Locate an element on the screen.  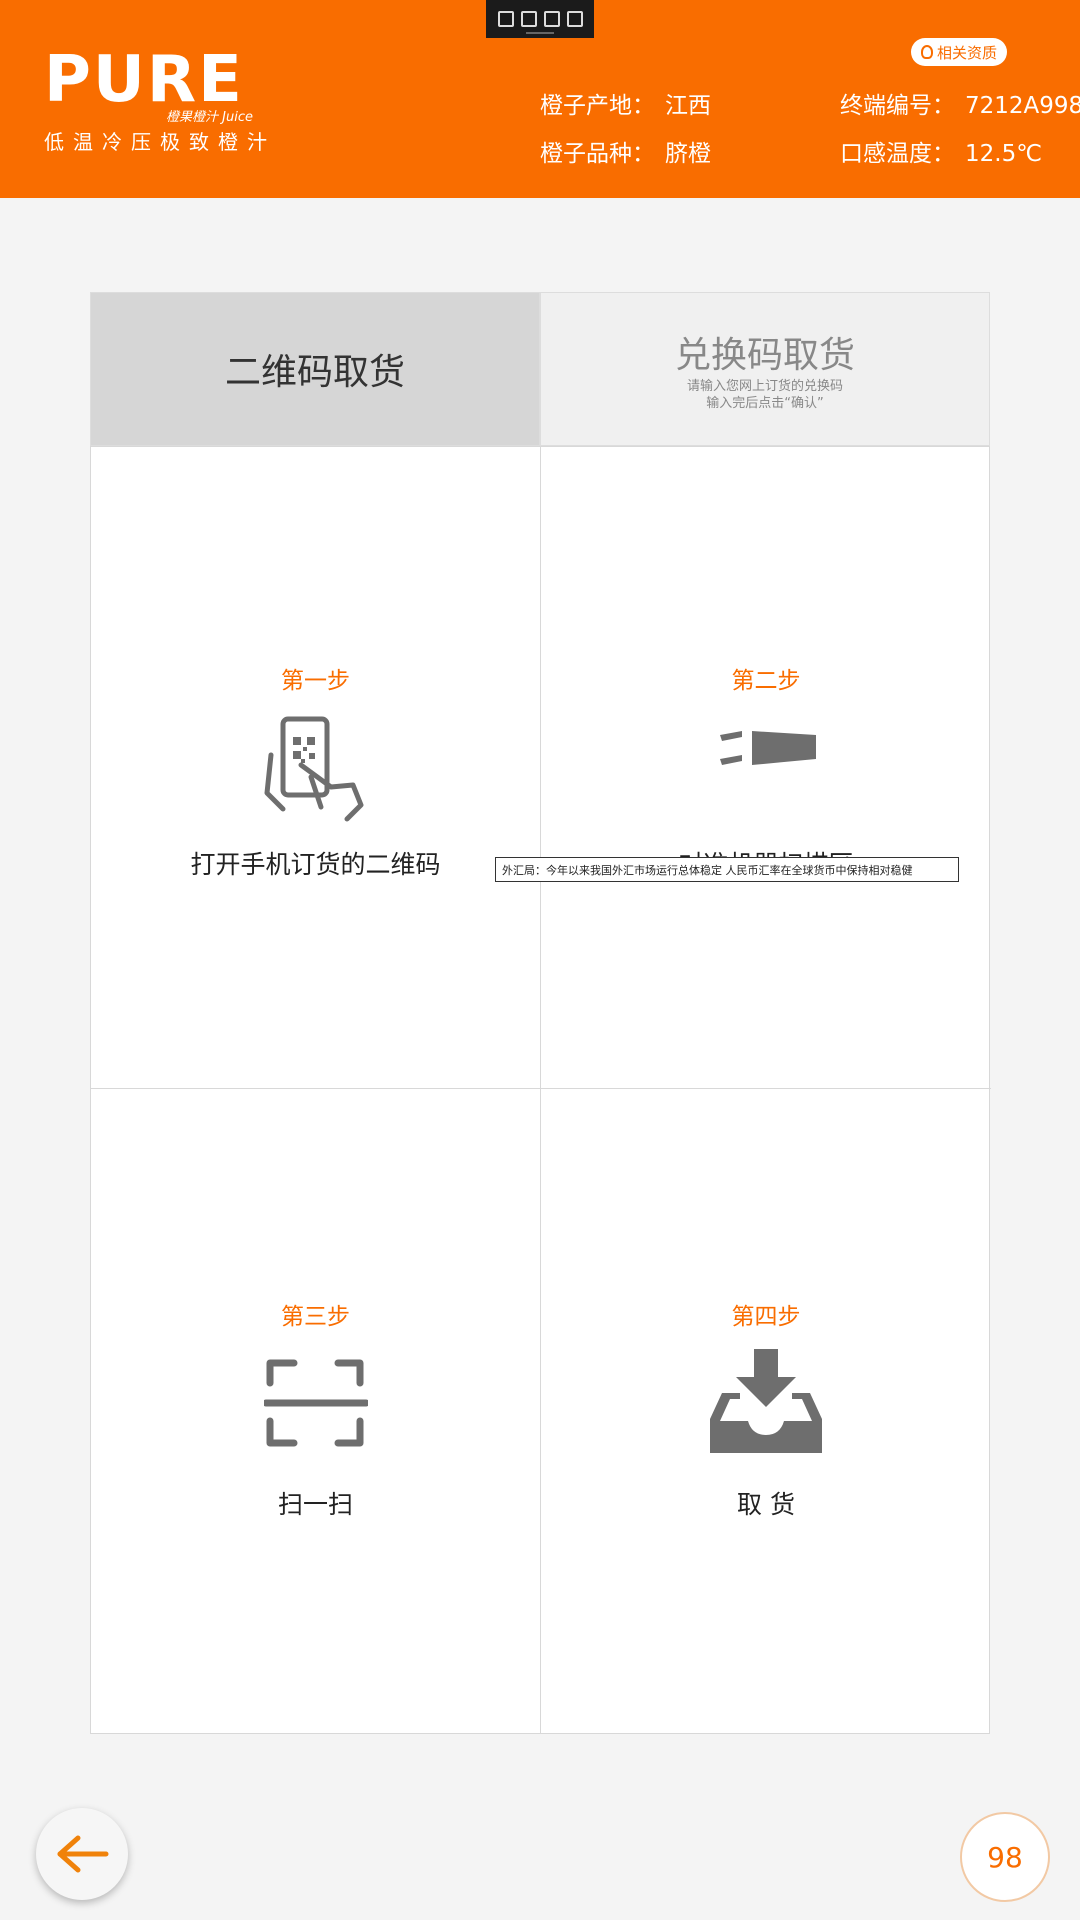
temperature-value: 12.5℃ is located at coordinates (1004, 154).